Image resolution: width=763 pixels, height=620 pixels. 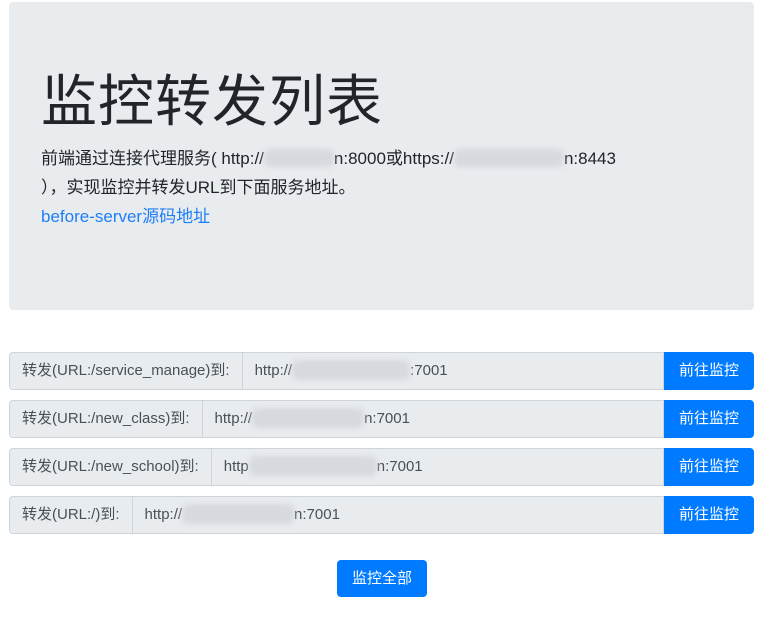 I want to click on forward-row-new-school: 转发(URL:/new_school)到: http n:7001 前往监控, so click(x=381, y=467).